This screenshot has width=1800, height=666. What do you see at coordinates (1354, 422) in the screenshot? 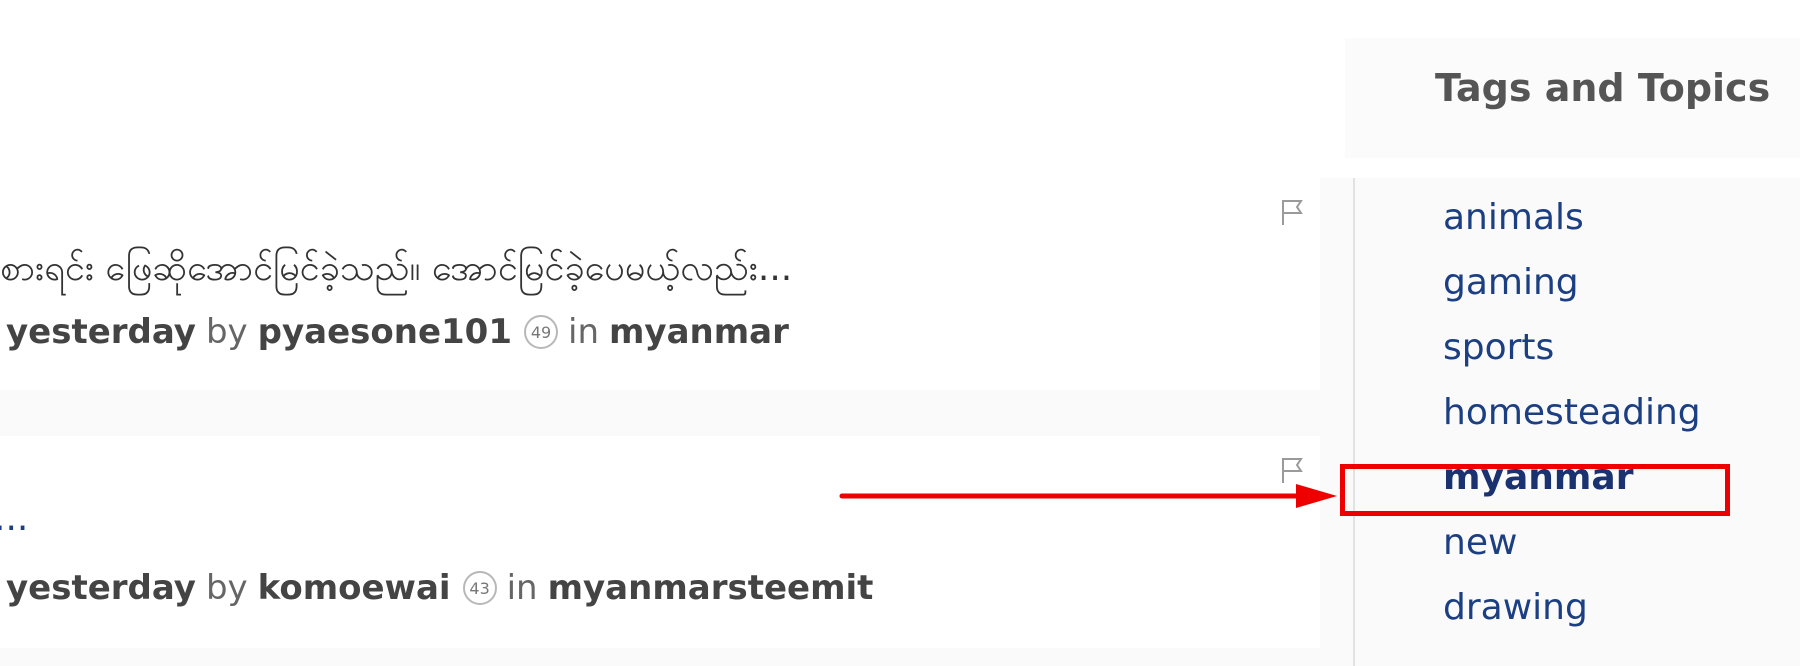
I see `sidebar-divider` at bounding box center [1354, 422].